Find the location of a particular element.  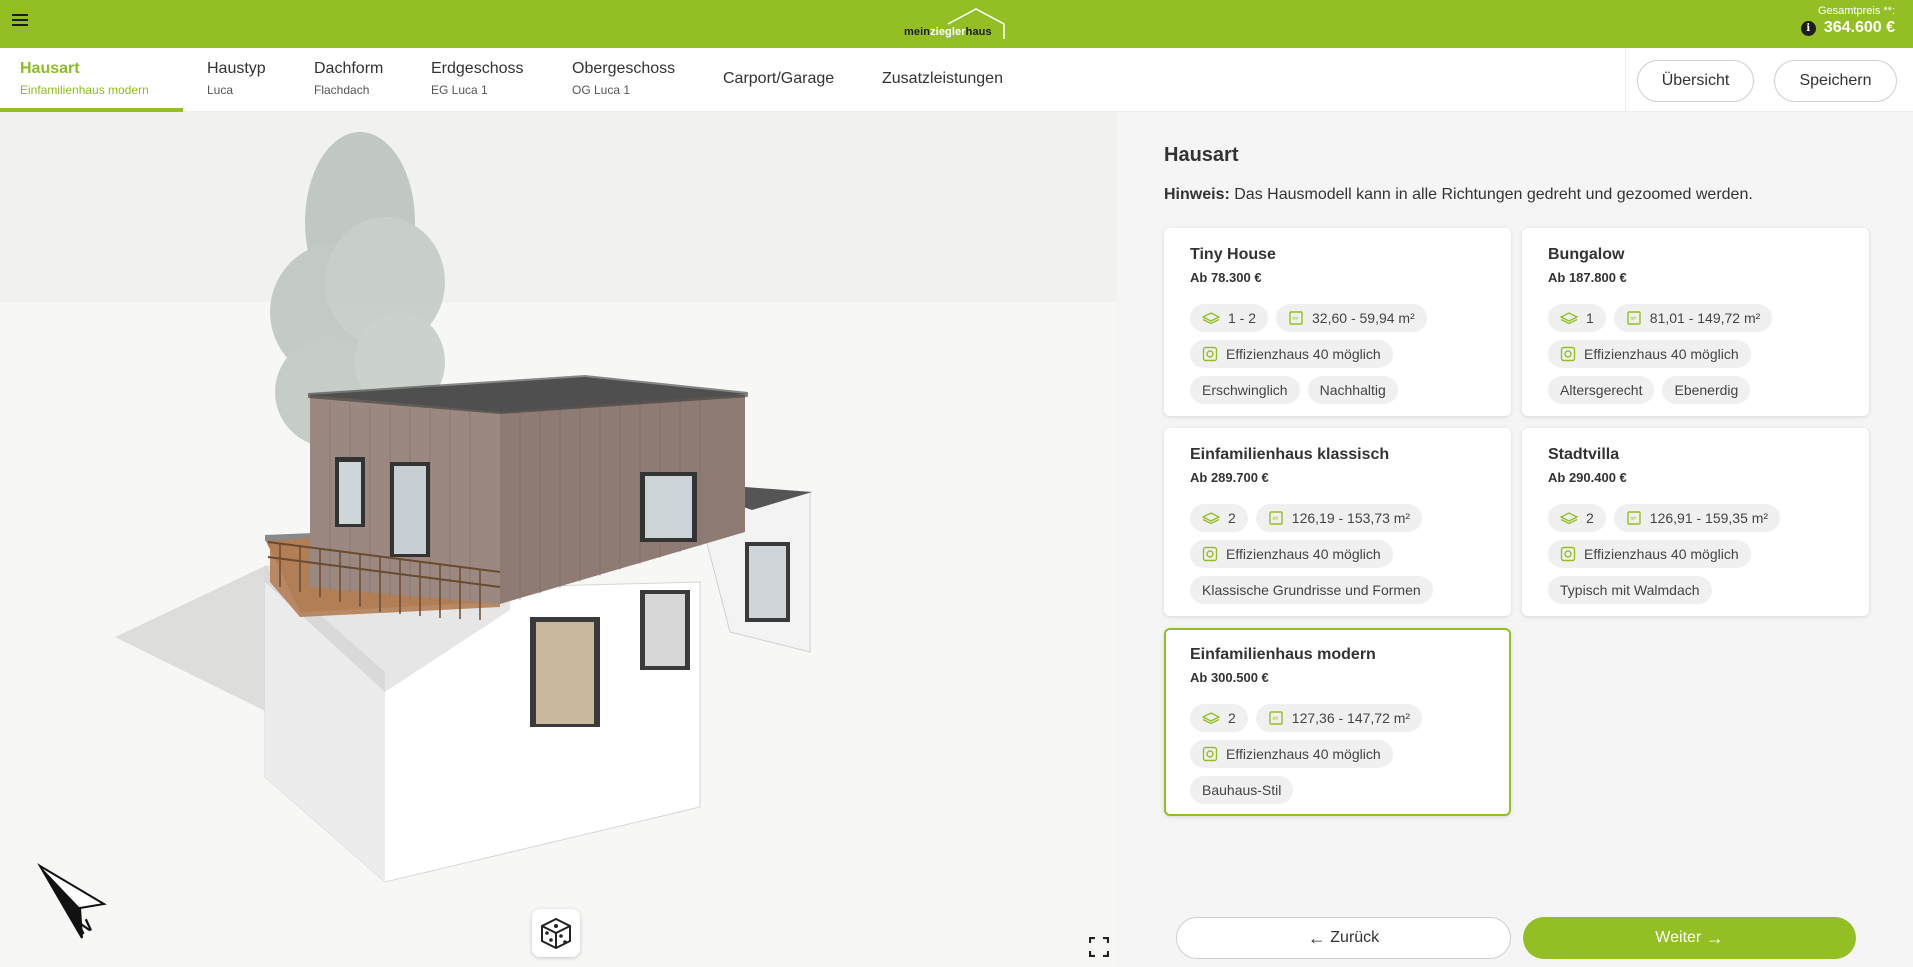

card-title: Einfamilienhaus klassisch is located at coordinates (1290, 454).